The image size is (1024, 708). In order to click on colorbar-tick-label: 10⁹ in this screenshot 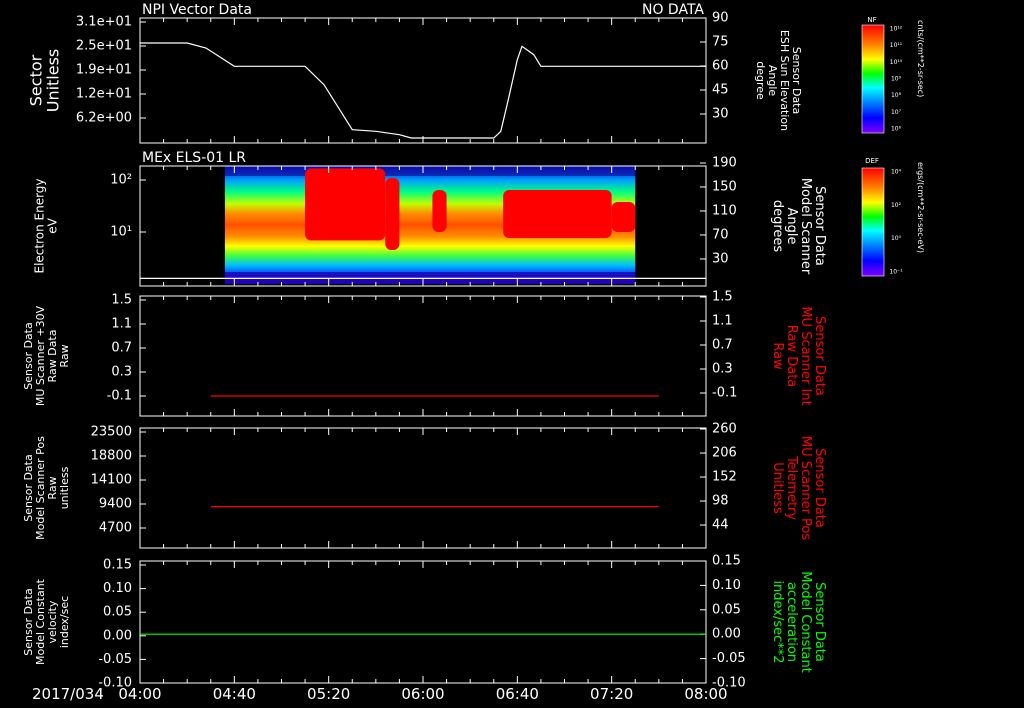, I will do `click(896, 79)`.